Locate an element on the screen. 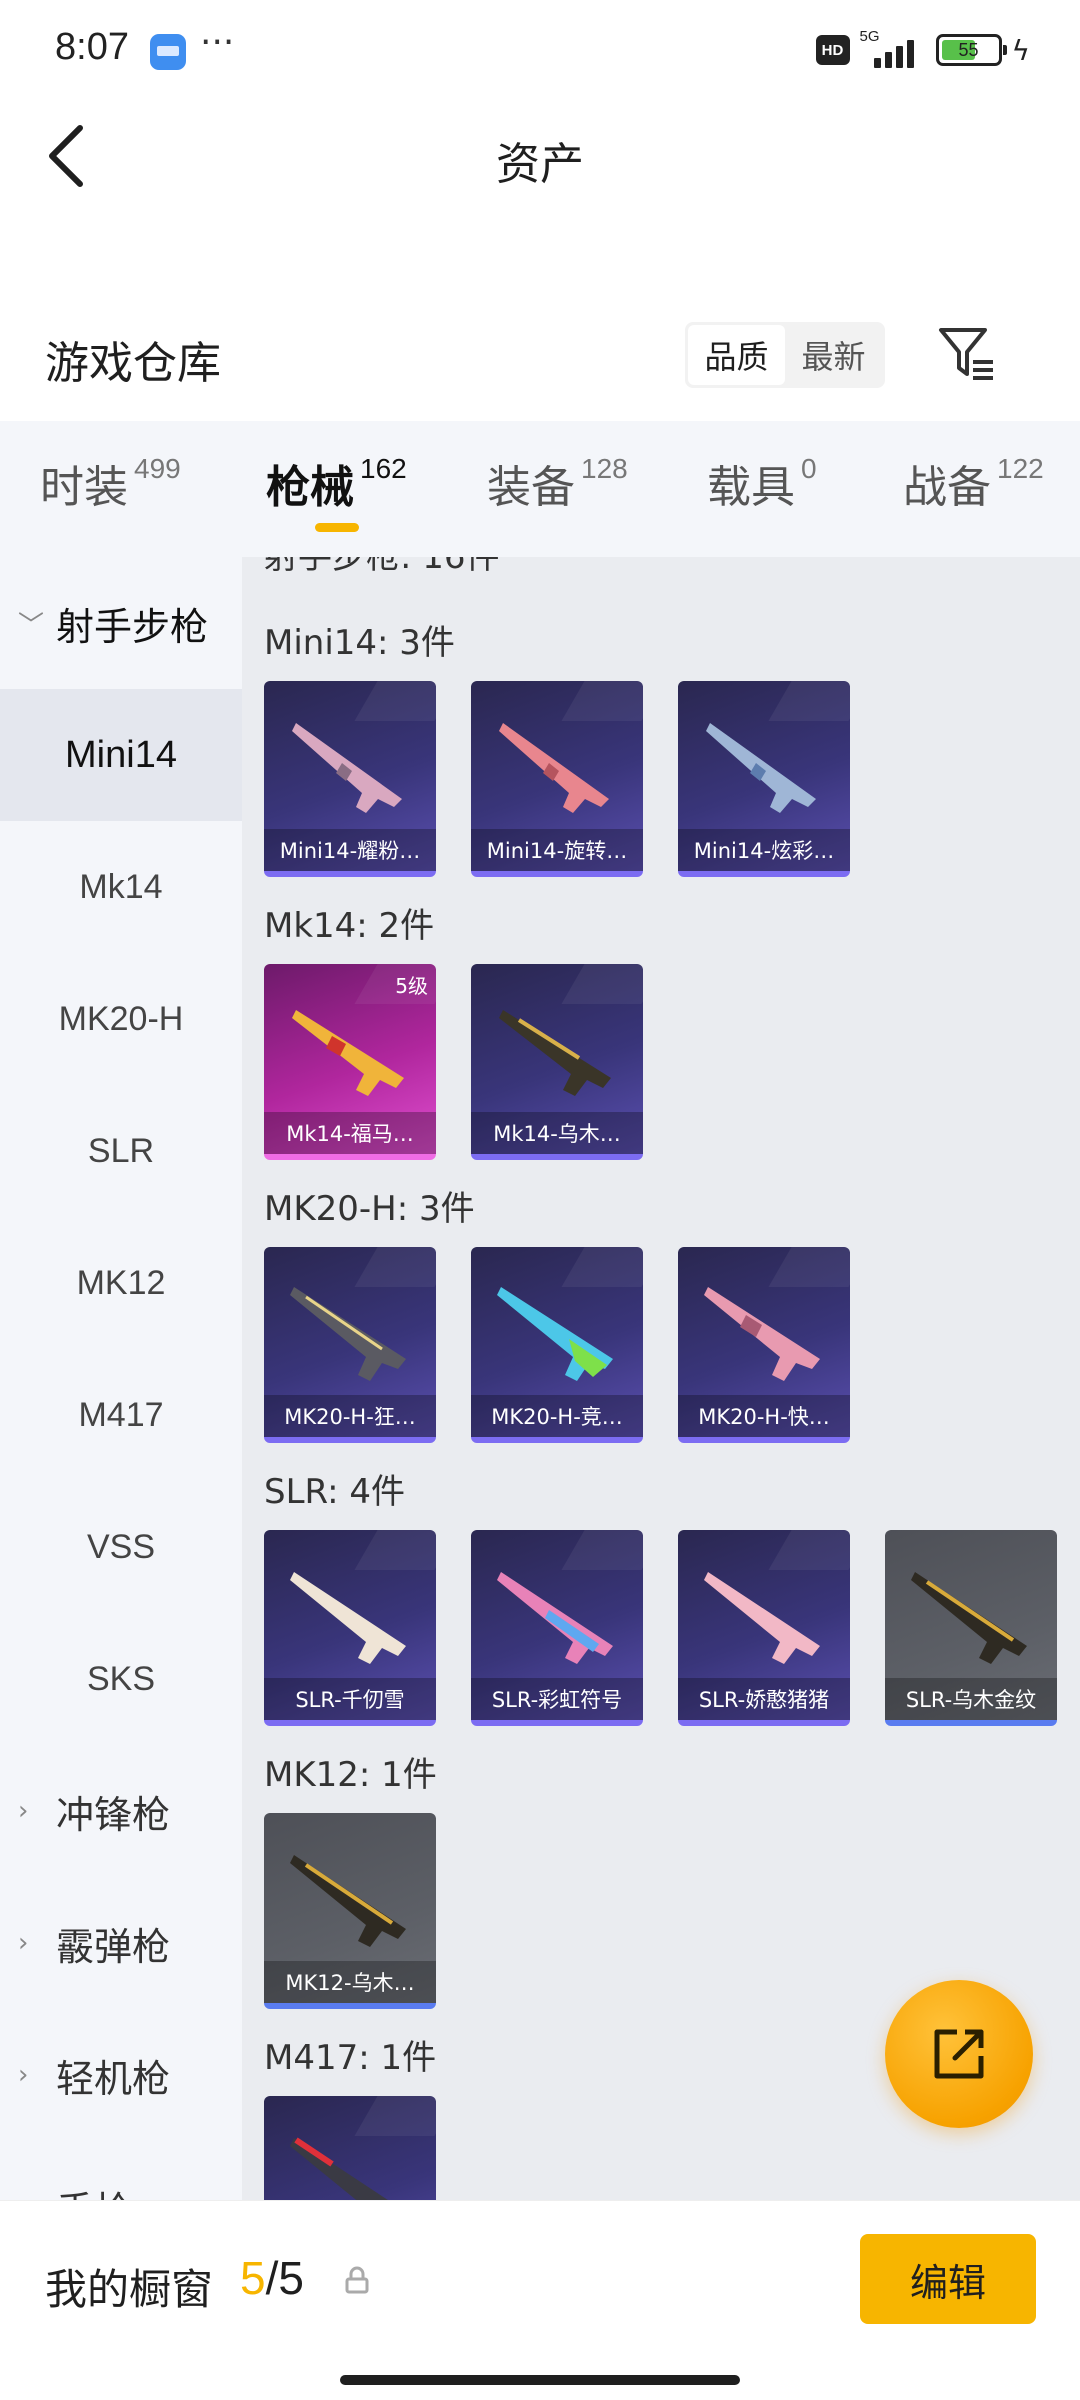  sidebar-group-lmg: › 轻机枪 is located at coordinates (121, 2075).